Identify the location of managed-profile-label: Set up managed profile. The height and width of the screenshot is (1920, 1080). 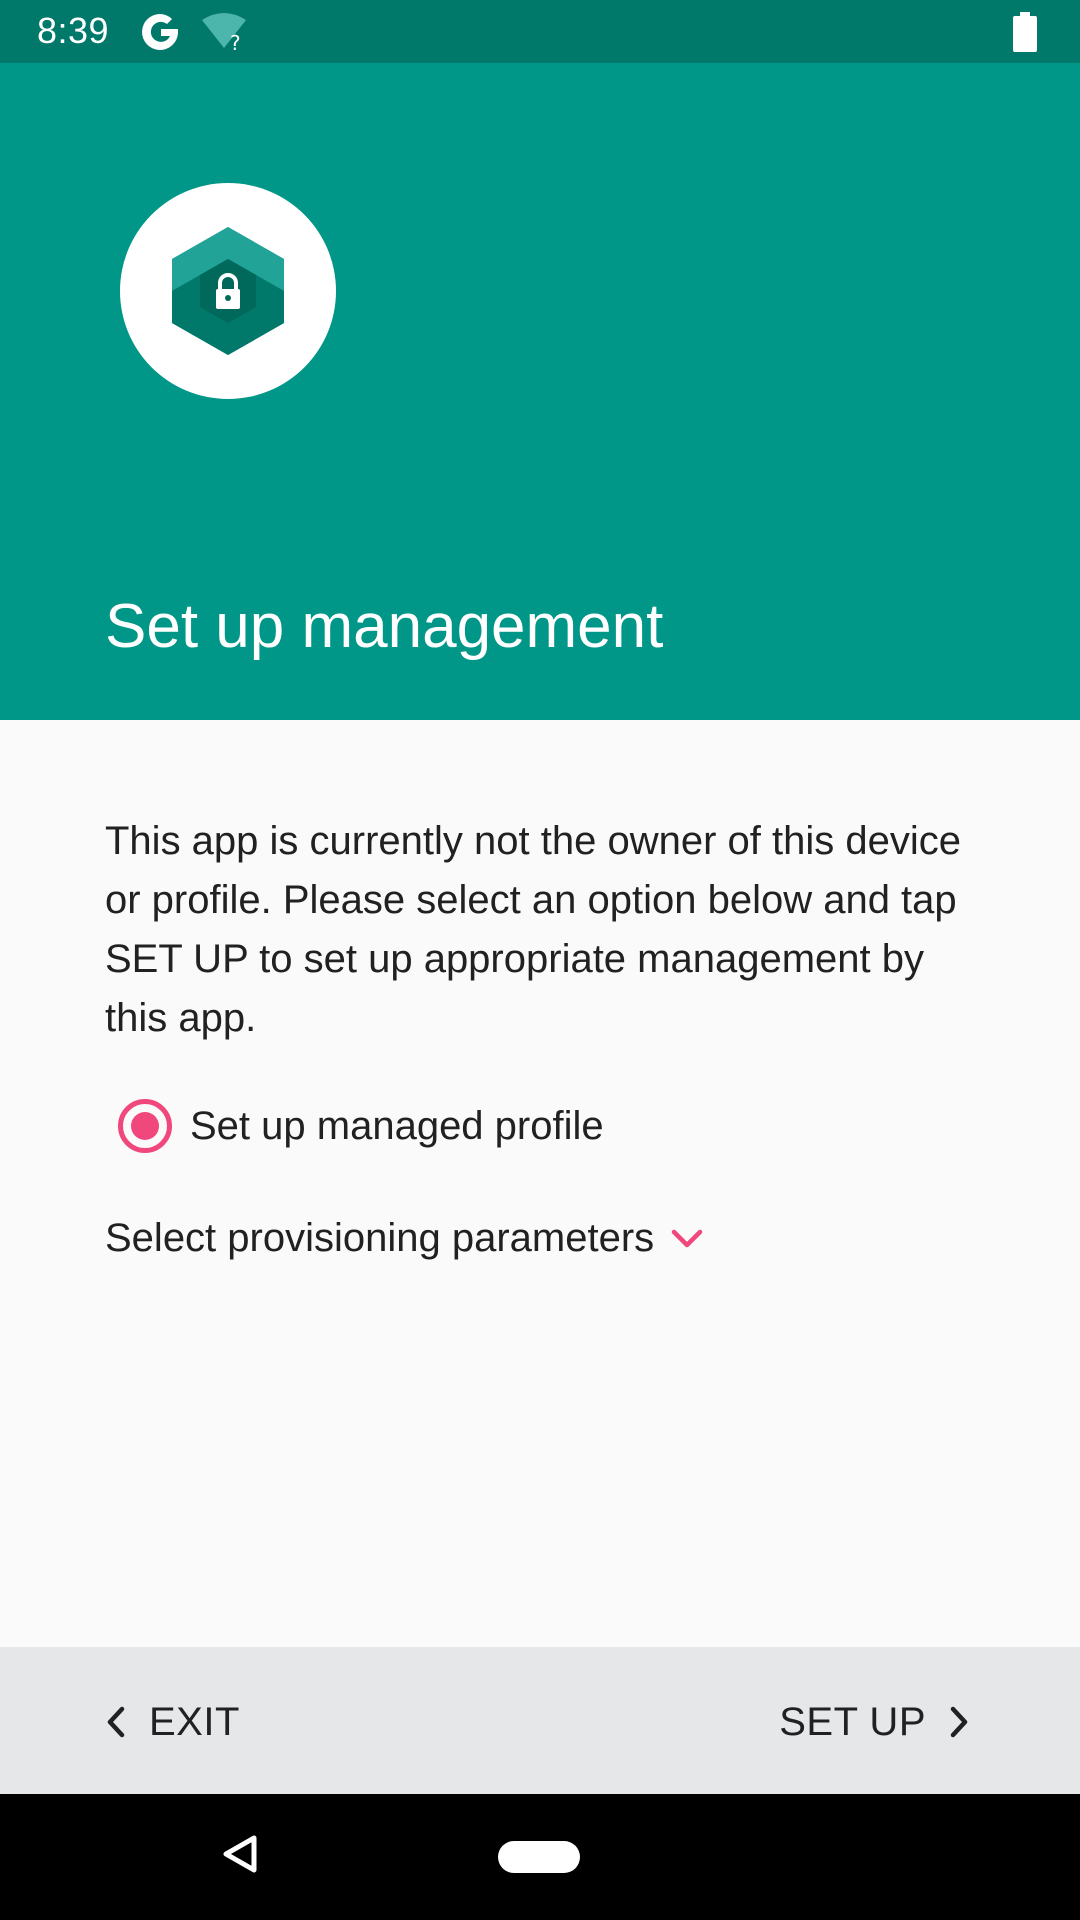
(397, 1126).